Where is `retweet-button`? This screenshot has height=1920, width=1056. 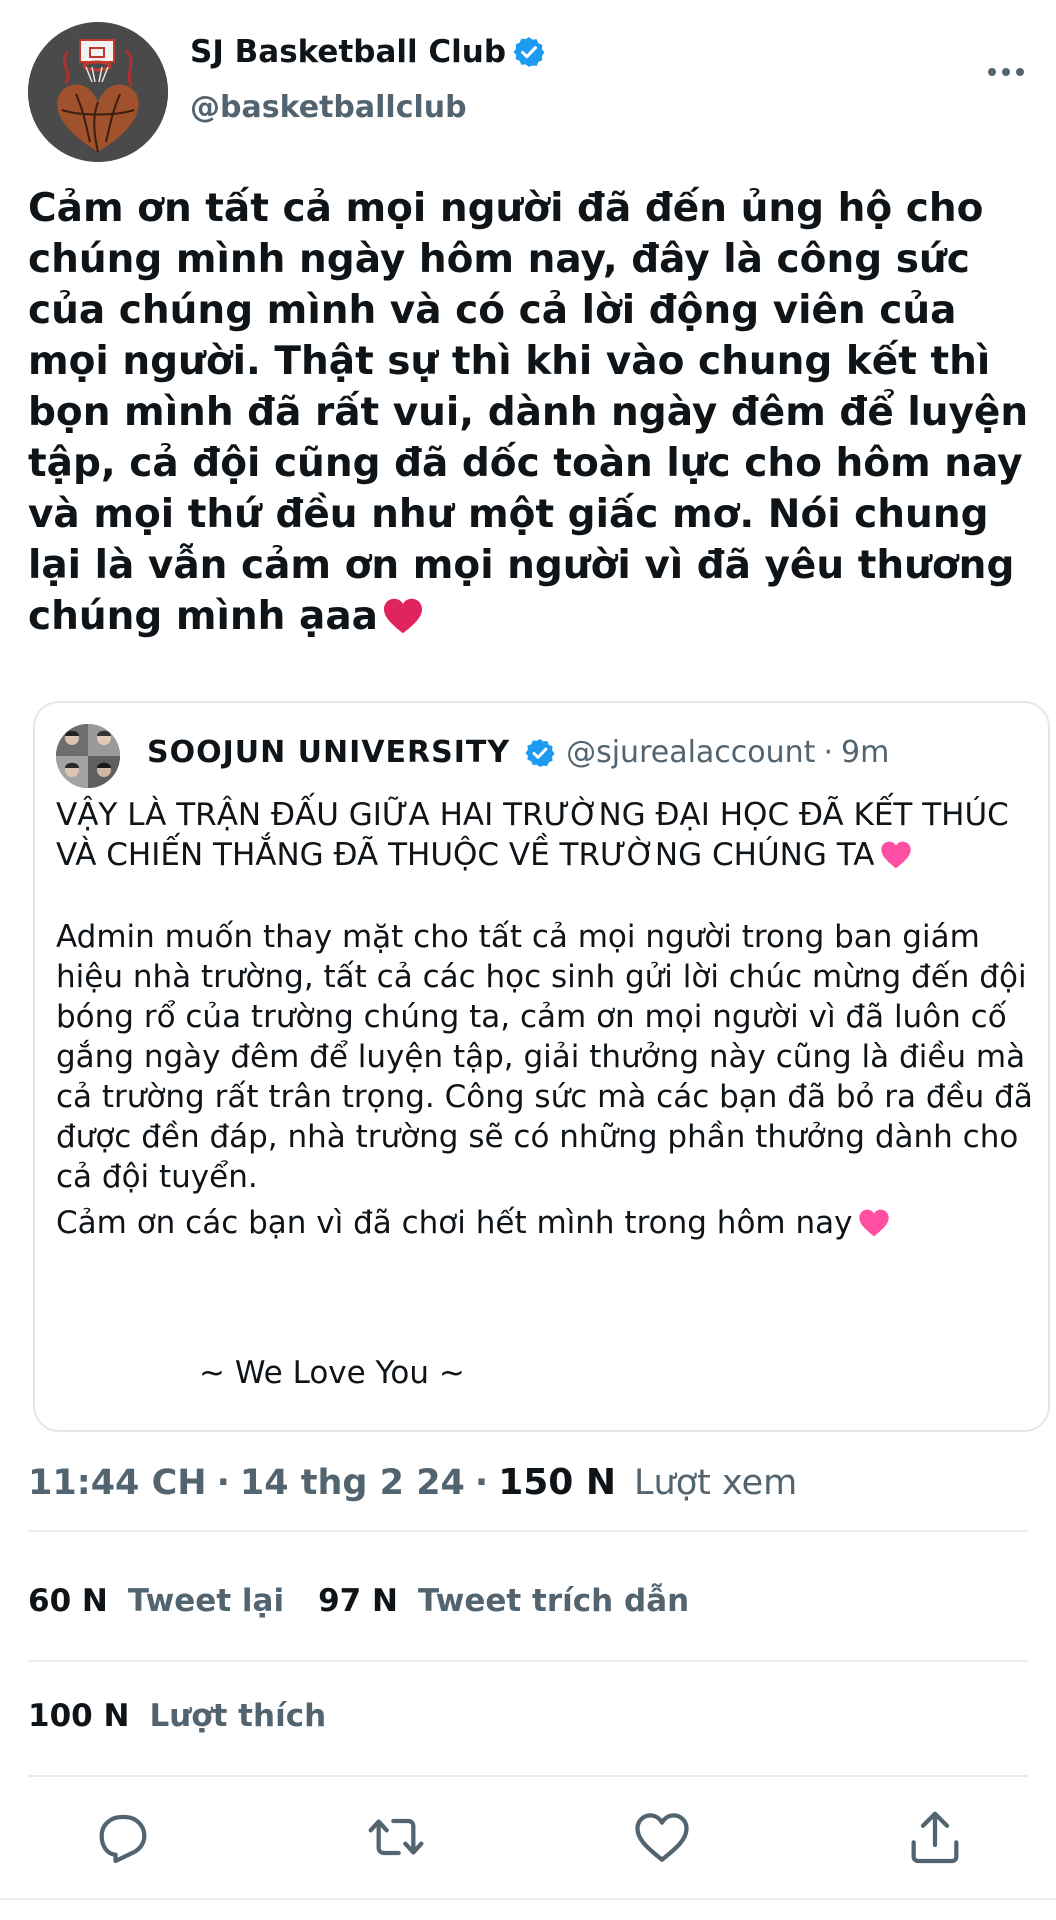
retweet-button is located at coordinates (396, 1837).